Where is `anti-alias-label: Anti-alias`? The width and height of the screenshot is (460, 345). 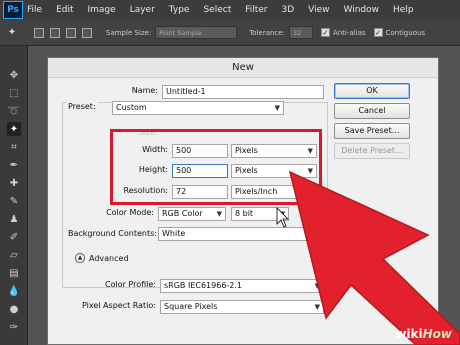 anti-alias-label: Anti-alias is located at coordinates (349, 32).